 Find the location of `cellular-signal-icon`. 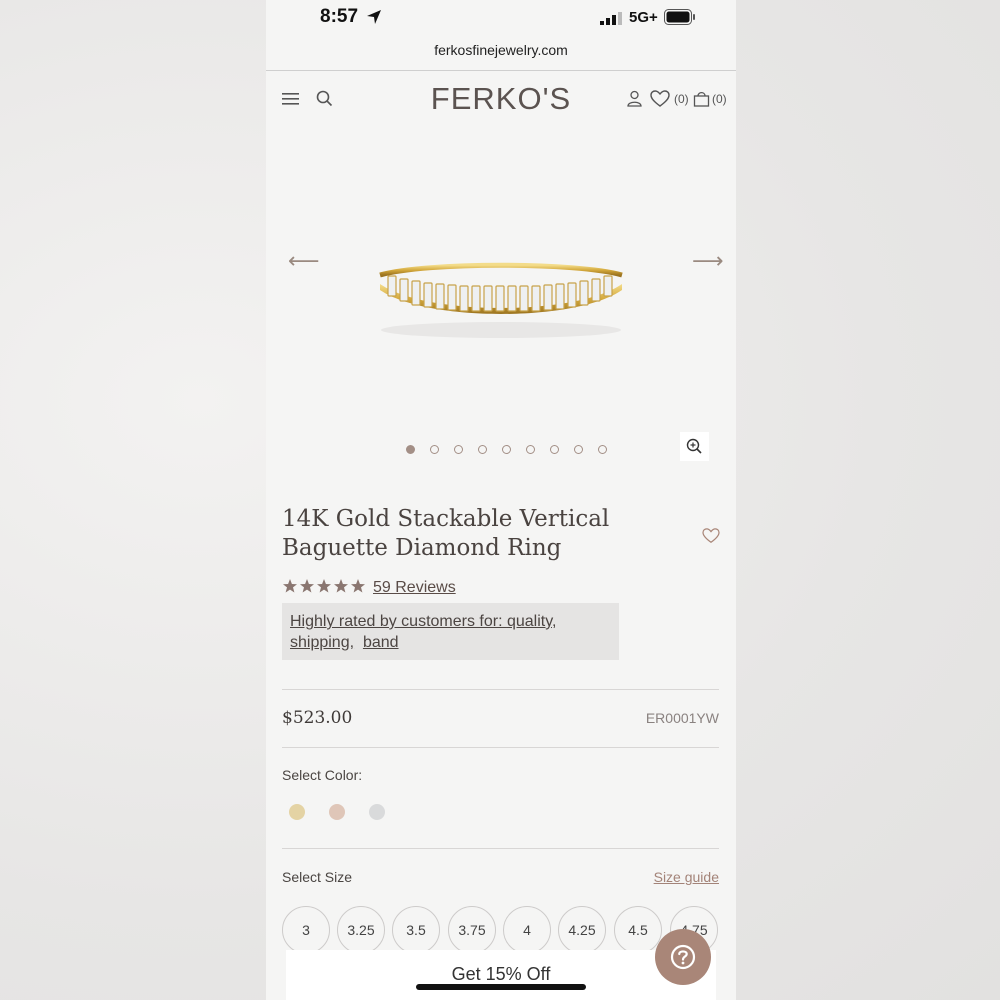

cellular-signal-icon is located at coordinates (612, 21).